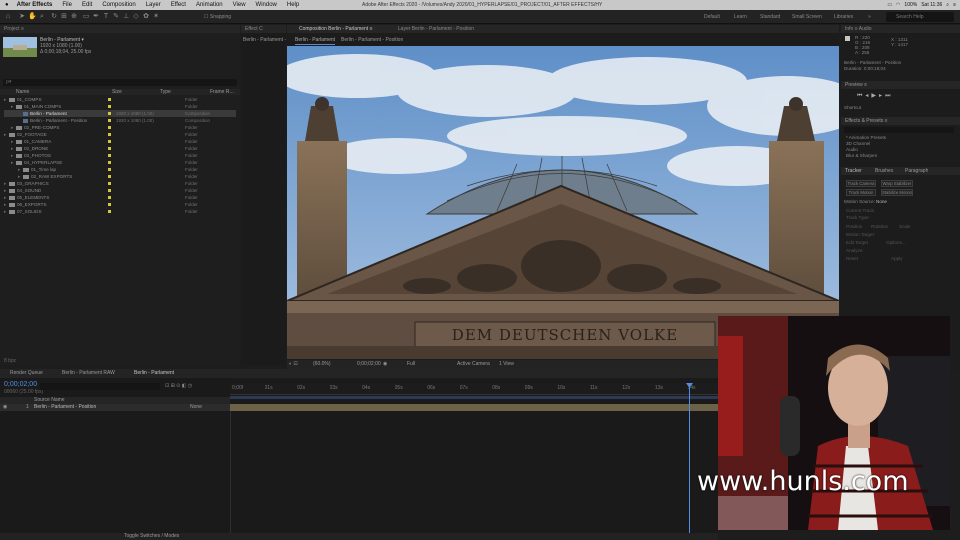  Describe the element at coordinates (897, 183) in the screenshot. I see `warp-stabilizer-button: Warp Stabilizer` at that location.